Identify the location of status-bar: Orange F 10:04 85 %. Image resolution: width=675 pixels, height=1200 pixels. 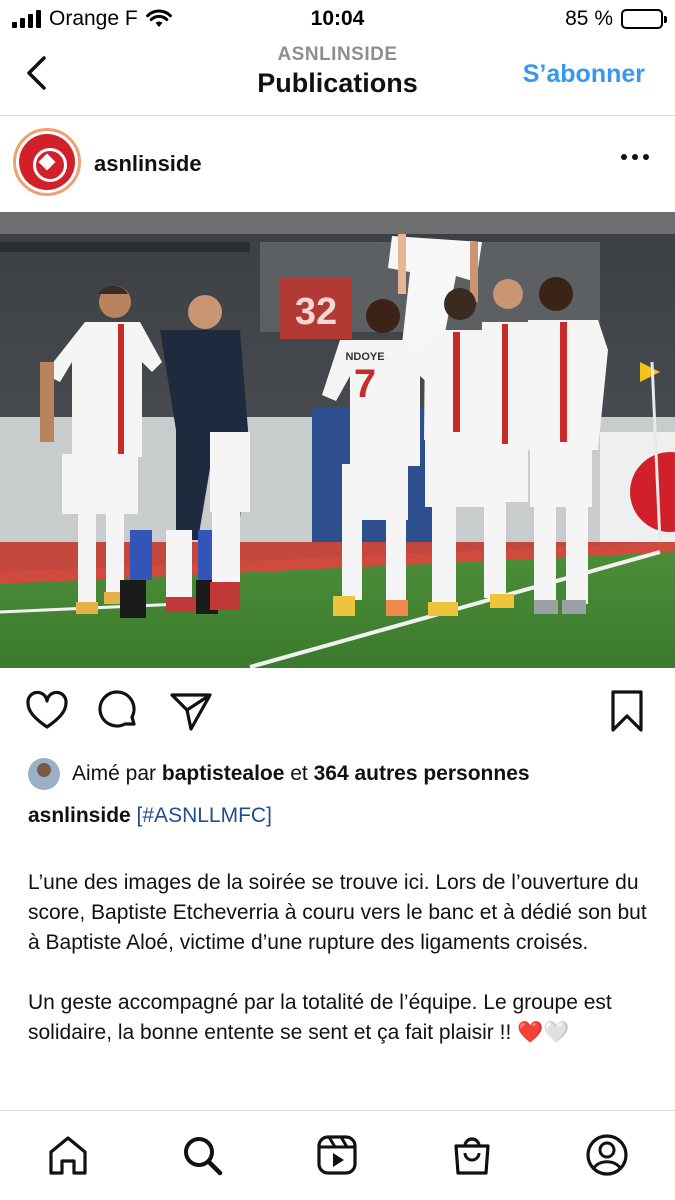
(337, 19).